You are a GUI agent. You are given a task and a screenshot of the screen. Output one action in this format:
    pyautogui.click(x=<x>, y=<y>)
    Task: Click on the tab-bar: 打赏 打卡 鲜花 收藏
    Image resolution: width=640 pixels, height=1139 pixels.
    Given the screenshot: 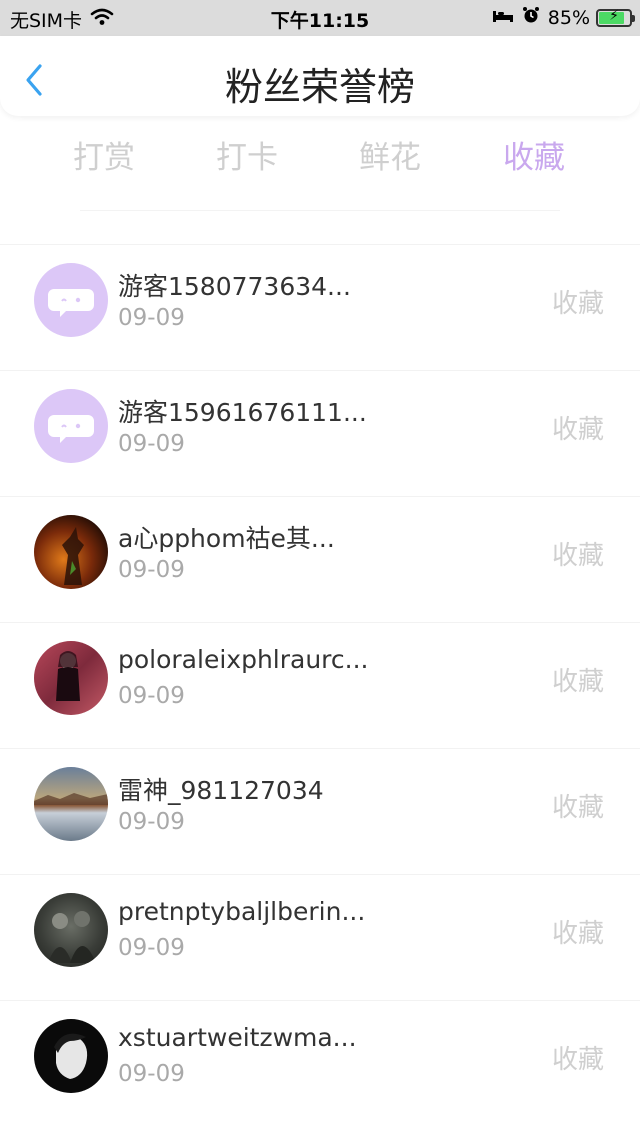 What is the action you would take?
    pyautogui.click(x=320, y=157)
    